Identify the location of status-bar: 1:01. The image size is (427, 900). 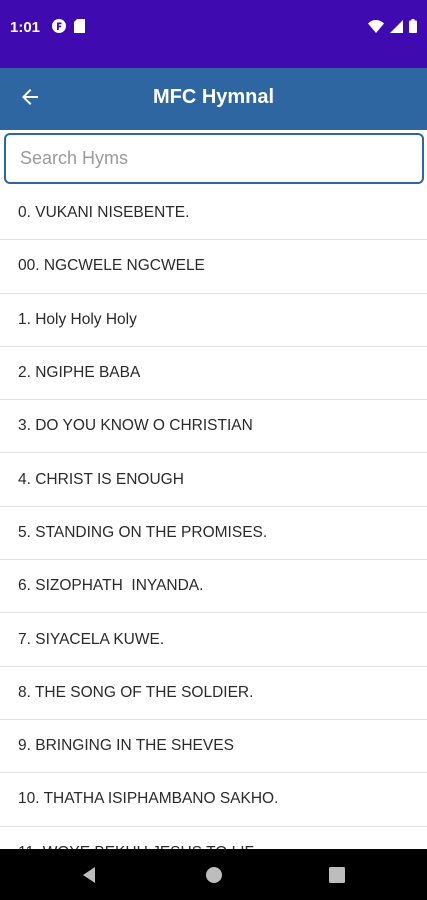
(213, 34).